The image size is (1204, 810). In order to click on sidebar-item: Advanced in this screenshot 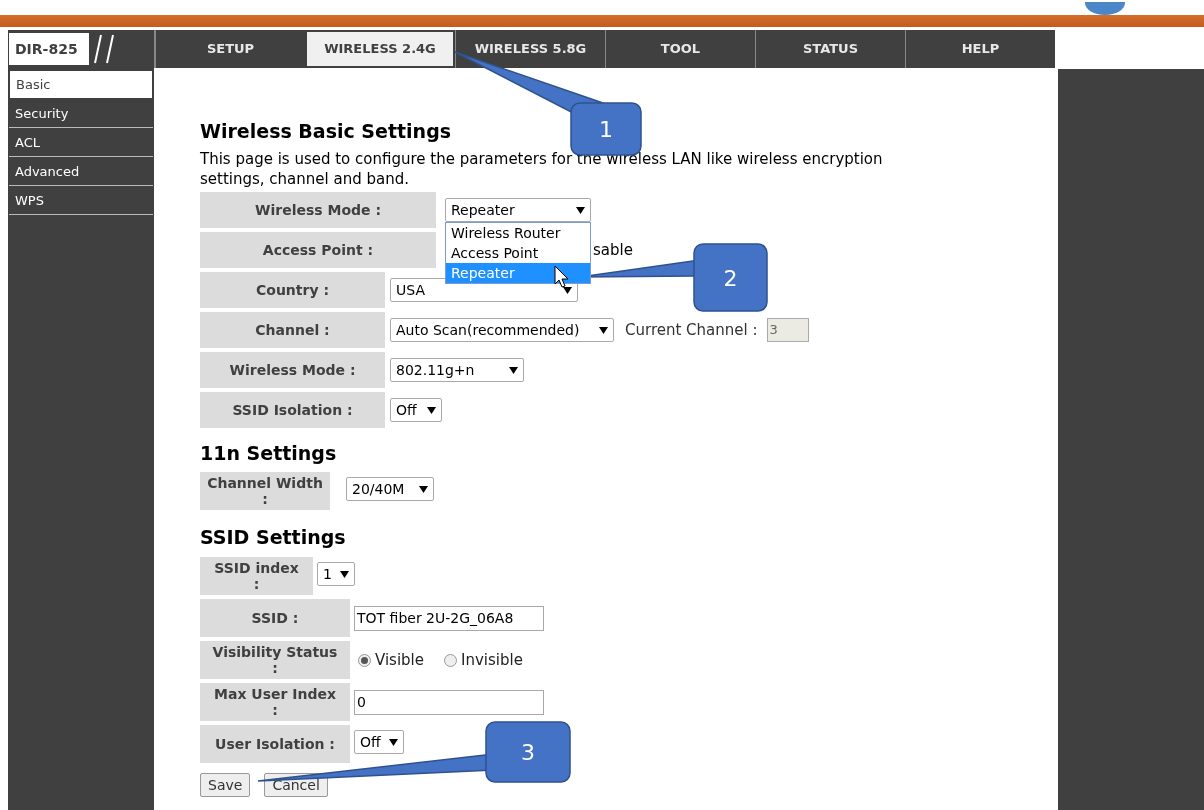, I will do `click(81, 172)`.